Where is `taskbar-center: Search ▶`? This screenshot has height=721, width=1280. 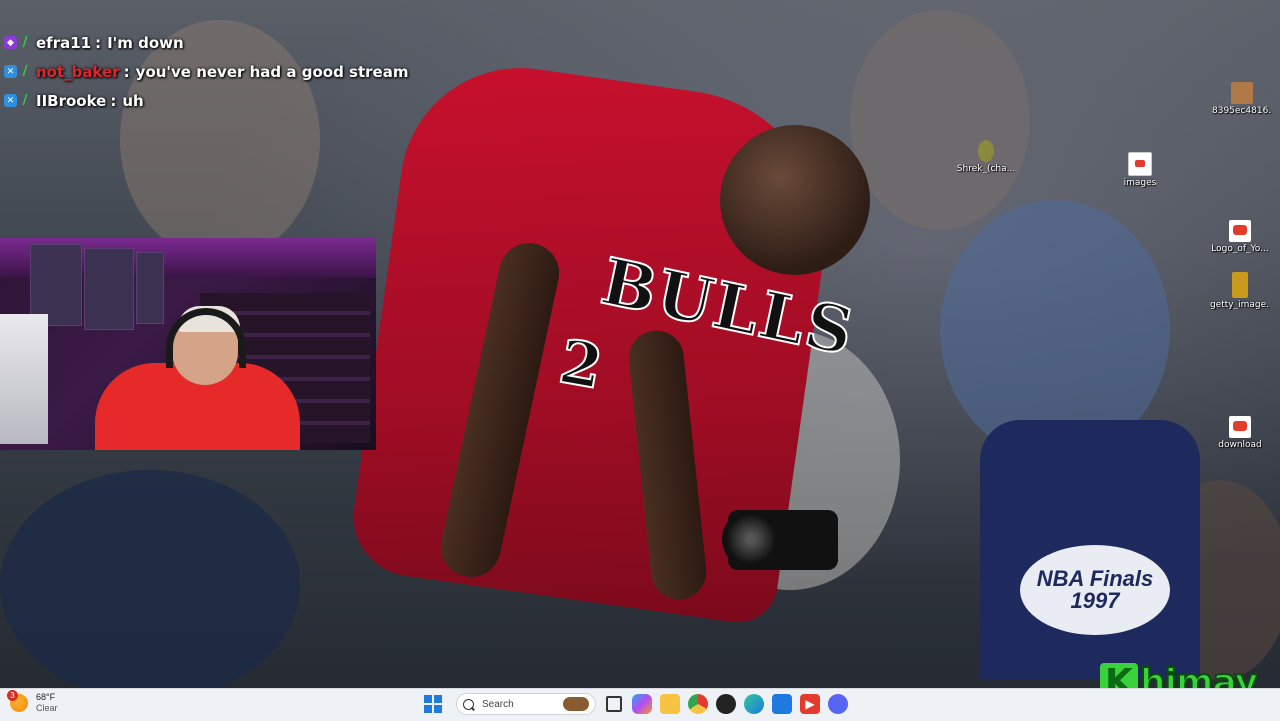 taskbar-center: Search ▶ is located at coordinates (636, 704).